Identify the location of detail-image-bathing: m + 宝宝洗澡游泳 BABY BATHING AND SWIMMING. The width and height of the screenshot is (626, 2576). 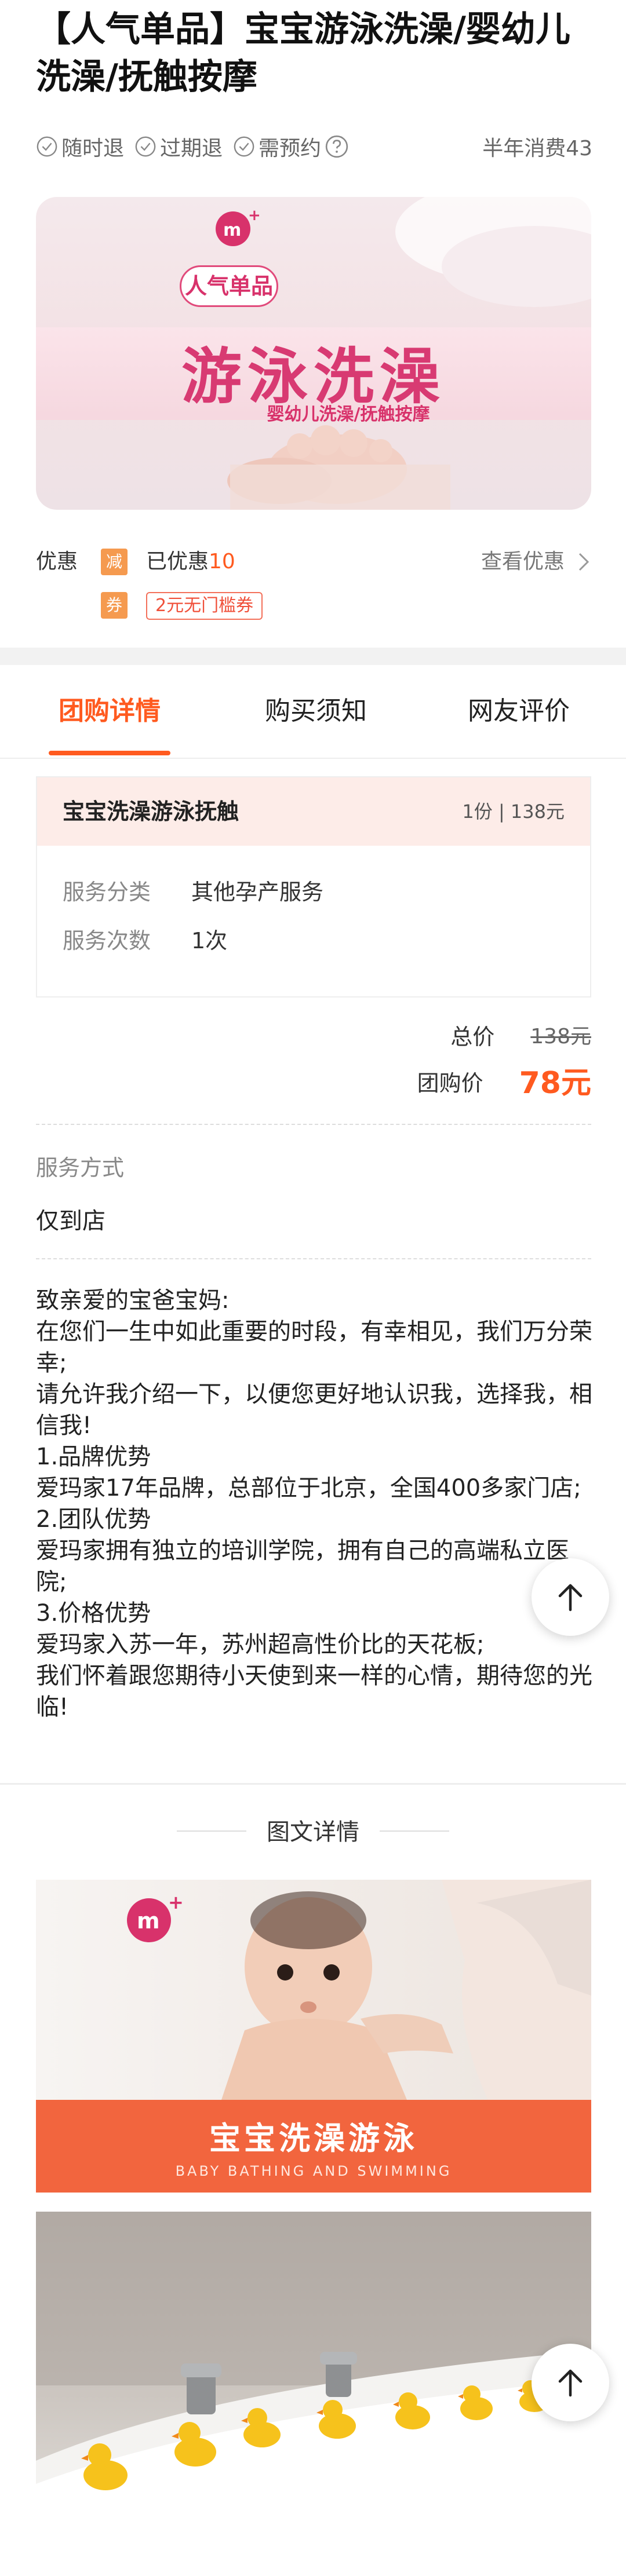
(313, 2037).